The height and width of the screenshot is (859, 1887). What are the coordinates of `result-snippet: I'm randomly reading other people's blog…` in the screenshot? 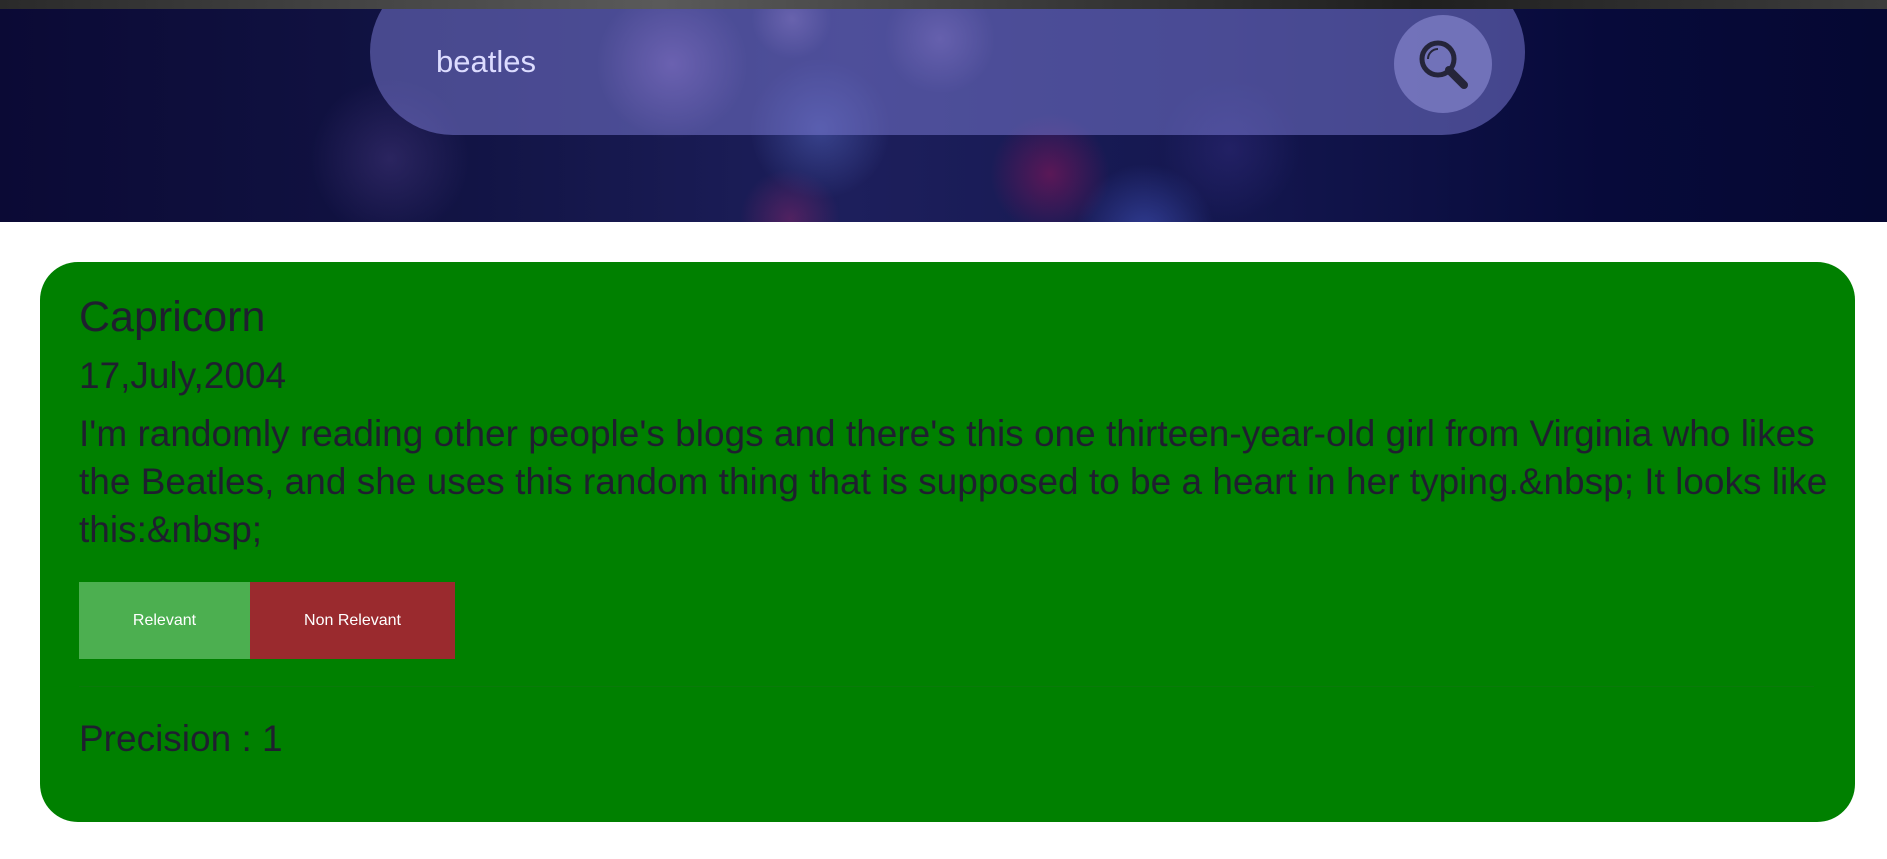 It's located at (953, 481).